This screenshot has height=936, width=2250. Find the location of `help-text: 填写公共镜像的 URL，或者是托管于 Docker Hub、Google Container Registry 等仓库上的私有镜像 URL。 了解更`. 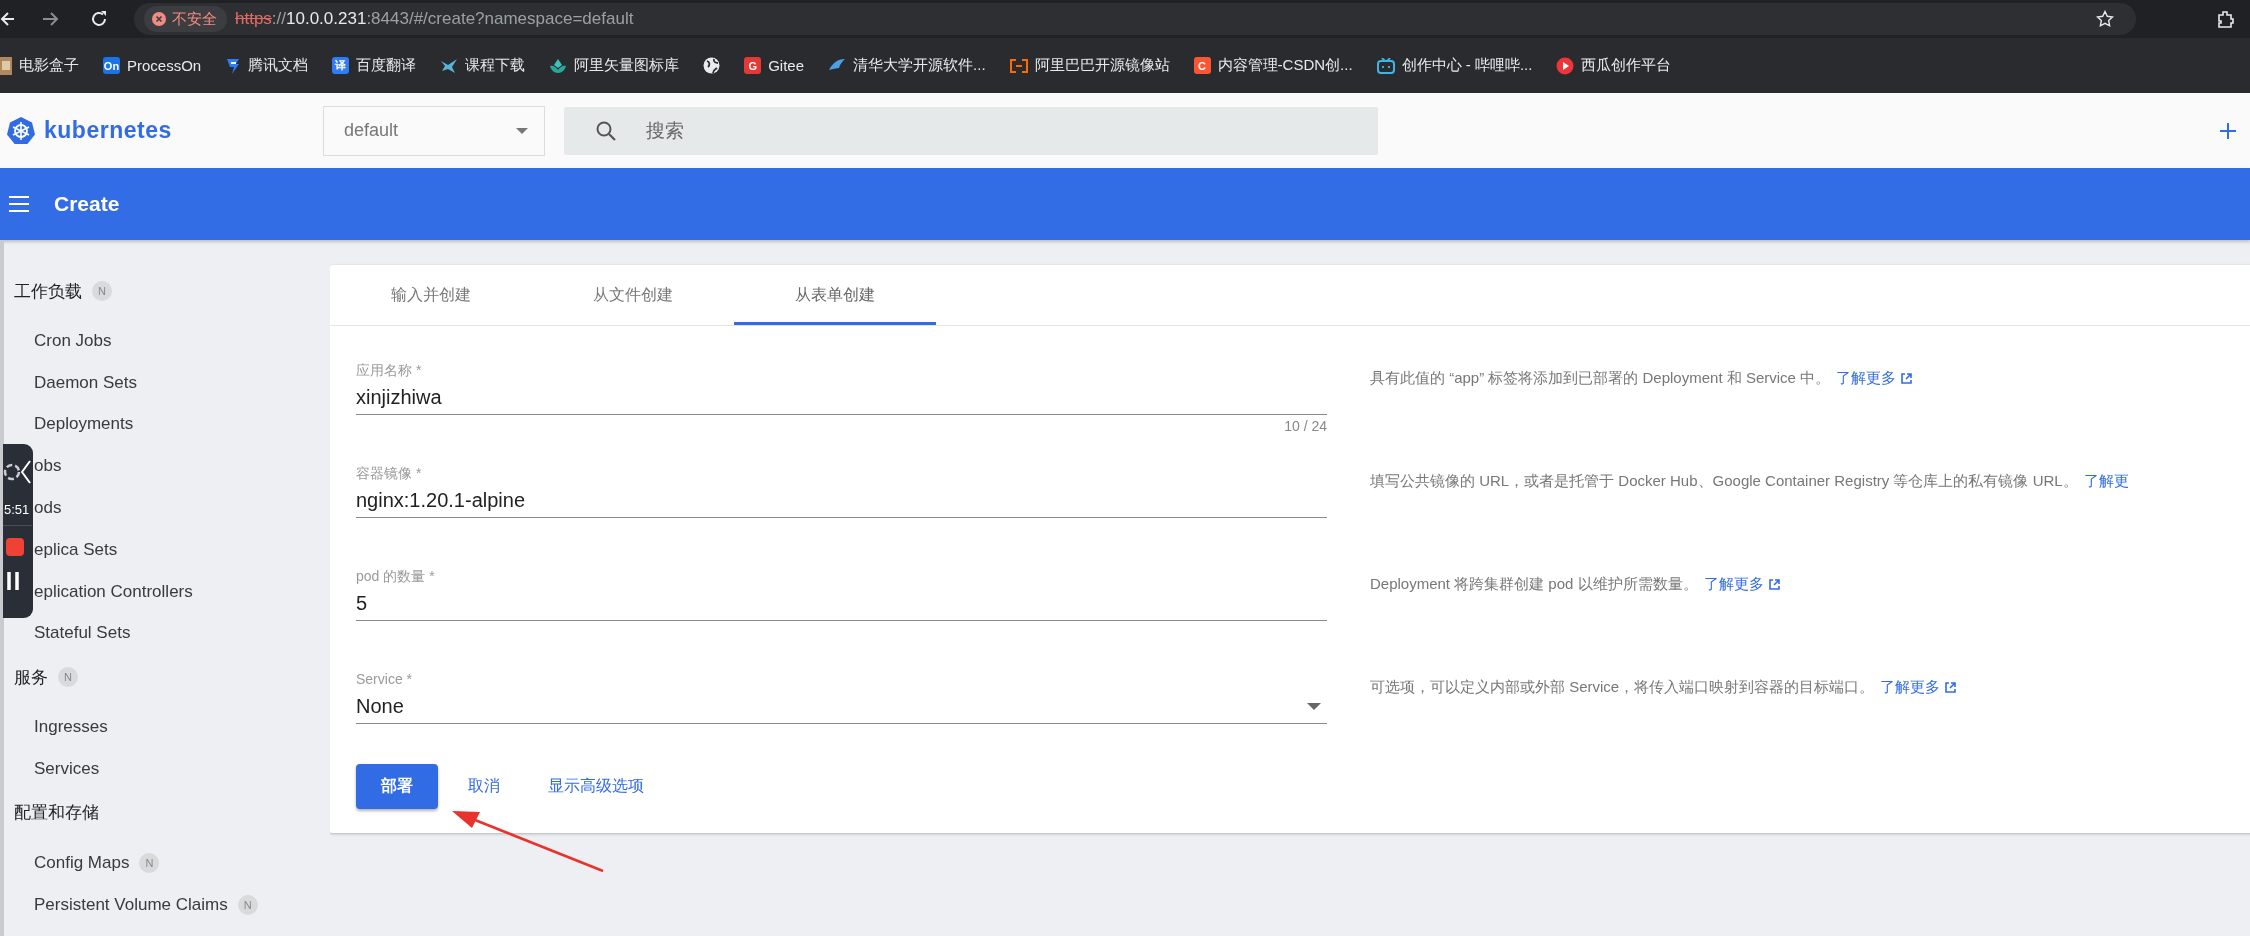

help-text: 填写公共镜像的 URL，或者是托管于 Docker Hub、Google Container Registry 等仓库上的私有镜像 URL。 了解更 is located at coordinates (1750, 481).